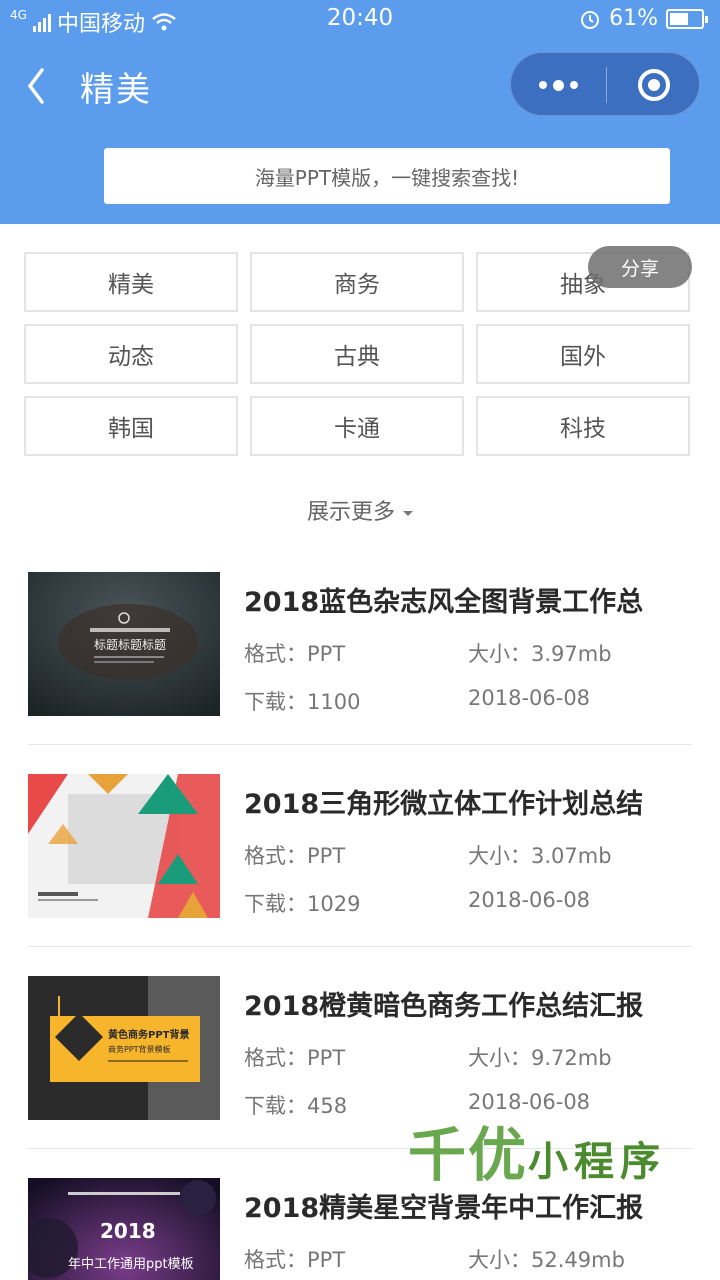 Image resolution: width=720 pixels, height=1280 pixels. I want to click on back-button, so click(43, 84).